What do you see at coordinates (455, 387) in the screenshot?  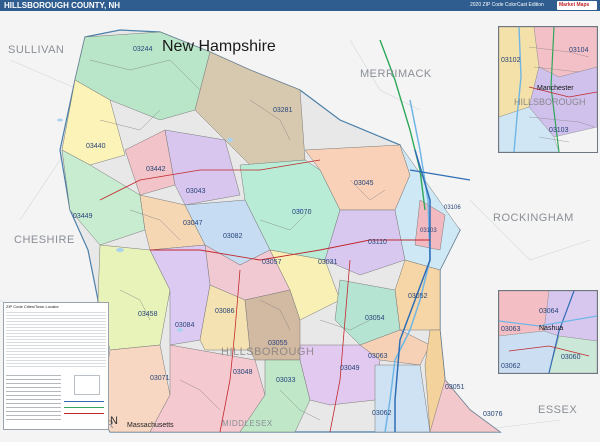 I see `zip-label-03051: 03051` at bounding box center [455, 387].